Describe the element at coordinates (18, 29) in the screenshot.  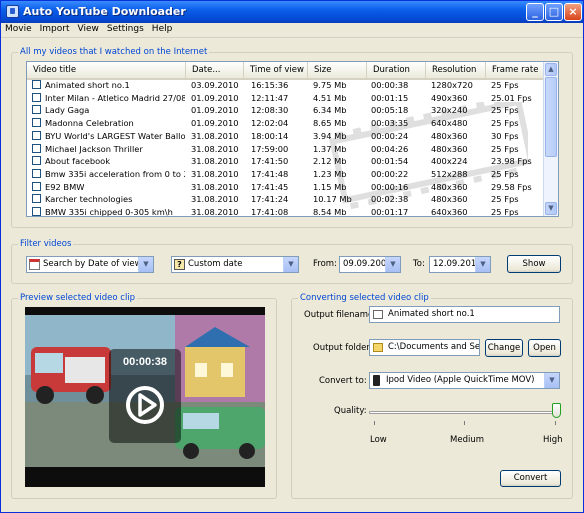
I see `menu-movie: Movie` at that location.